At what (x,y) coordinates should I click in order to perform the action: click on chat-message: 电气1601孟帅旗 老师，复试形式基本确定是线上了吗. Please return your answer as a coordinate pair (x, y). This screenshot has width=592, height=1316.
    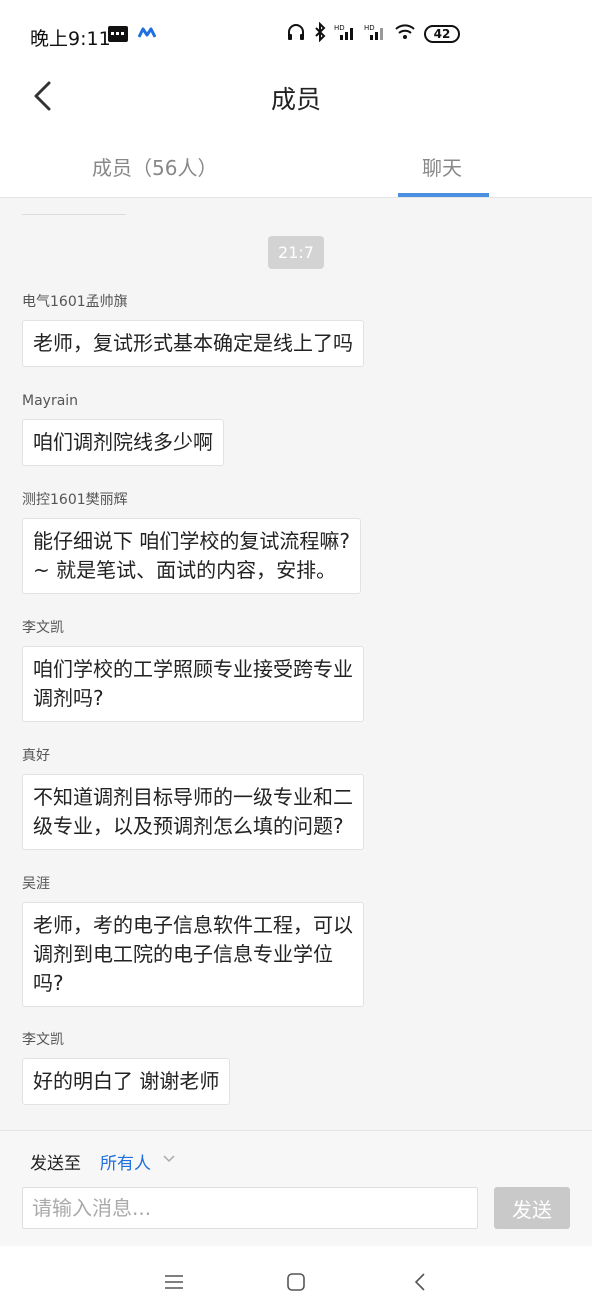
    Looking at the image, I should click on (193, 329).